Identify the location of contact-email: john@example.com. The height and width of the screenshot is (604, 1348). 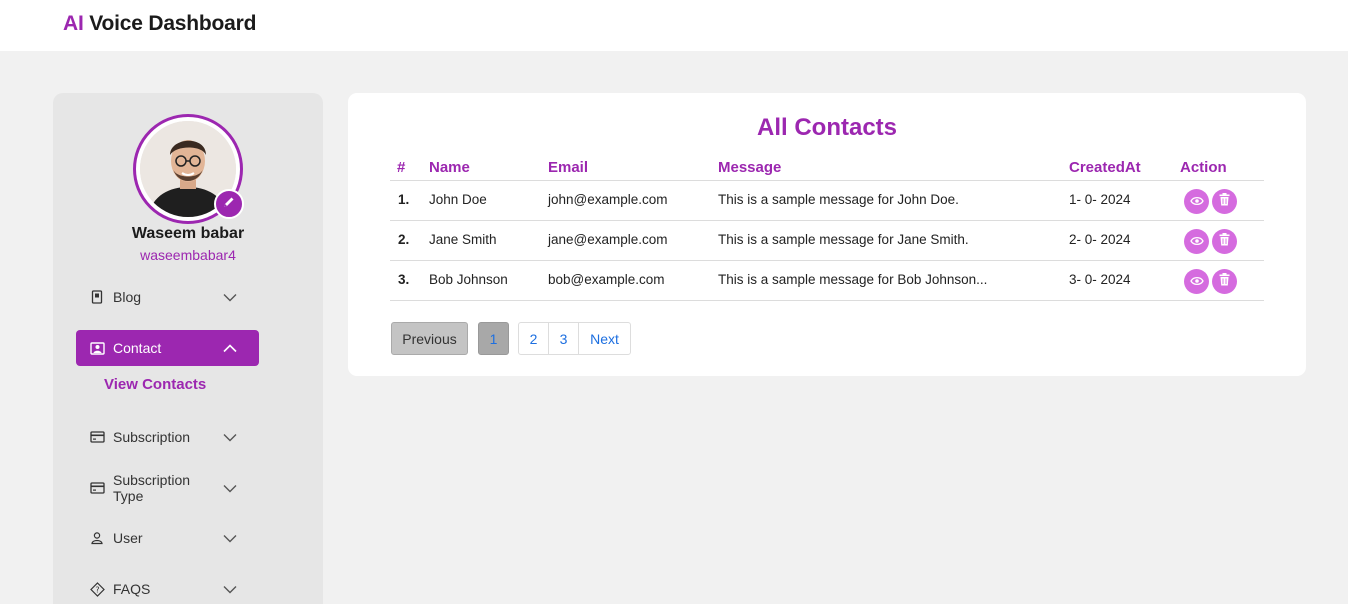
(608, 199).